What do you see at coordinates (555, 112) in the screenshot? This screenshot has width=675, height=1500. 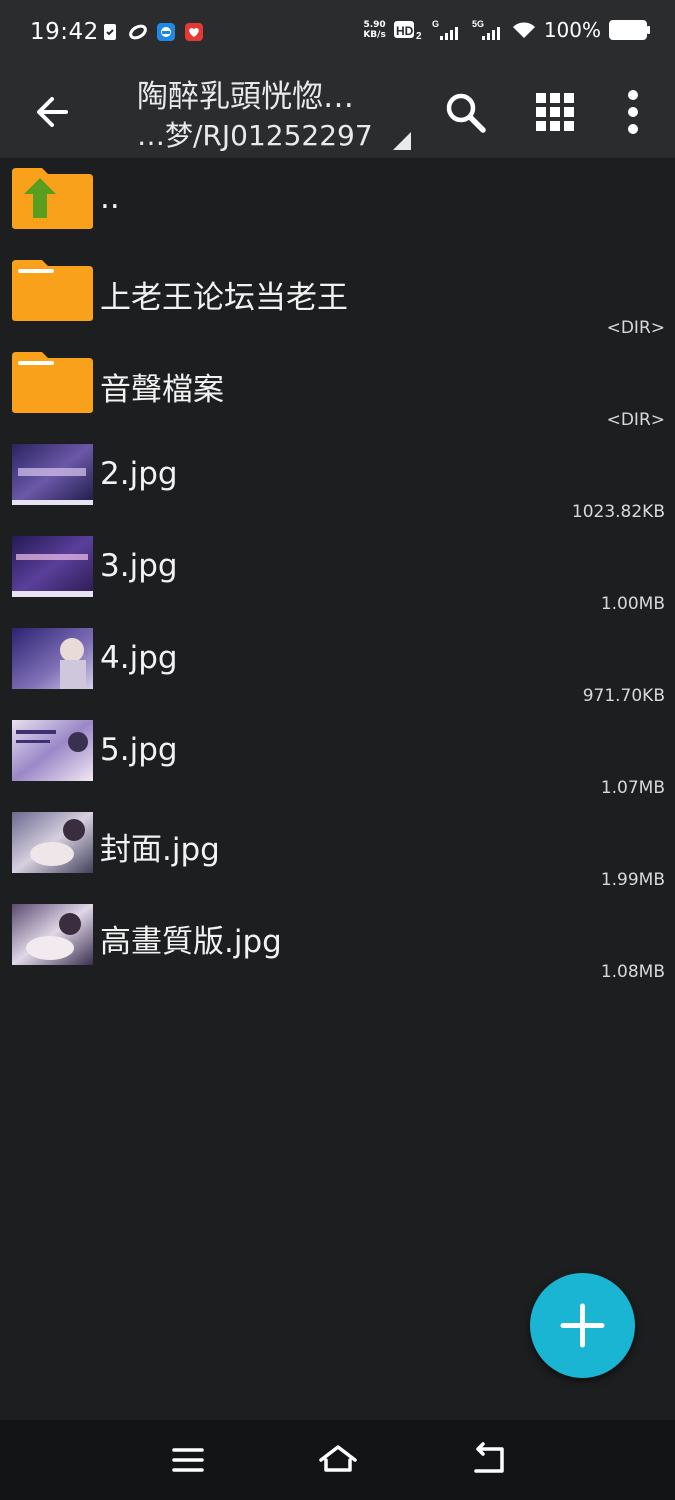 I see `grid-view-icon` at bounding box center [555, 112].